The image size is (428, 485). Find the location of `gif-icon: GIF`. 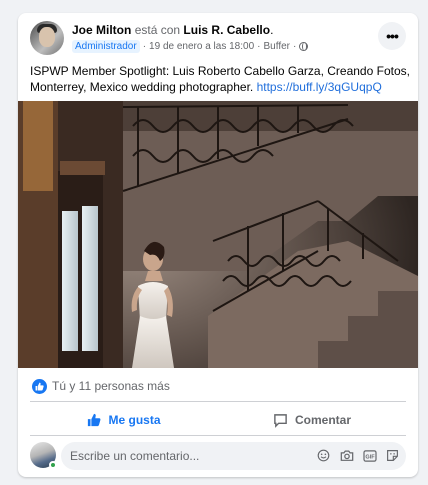

gif-icon: GIF is located at coordinates (369, 455).